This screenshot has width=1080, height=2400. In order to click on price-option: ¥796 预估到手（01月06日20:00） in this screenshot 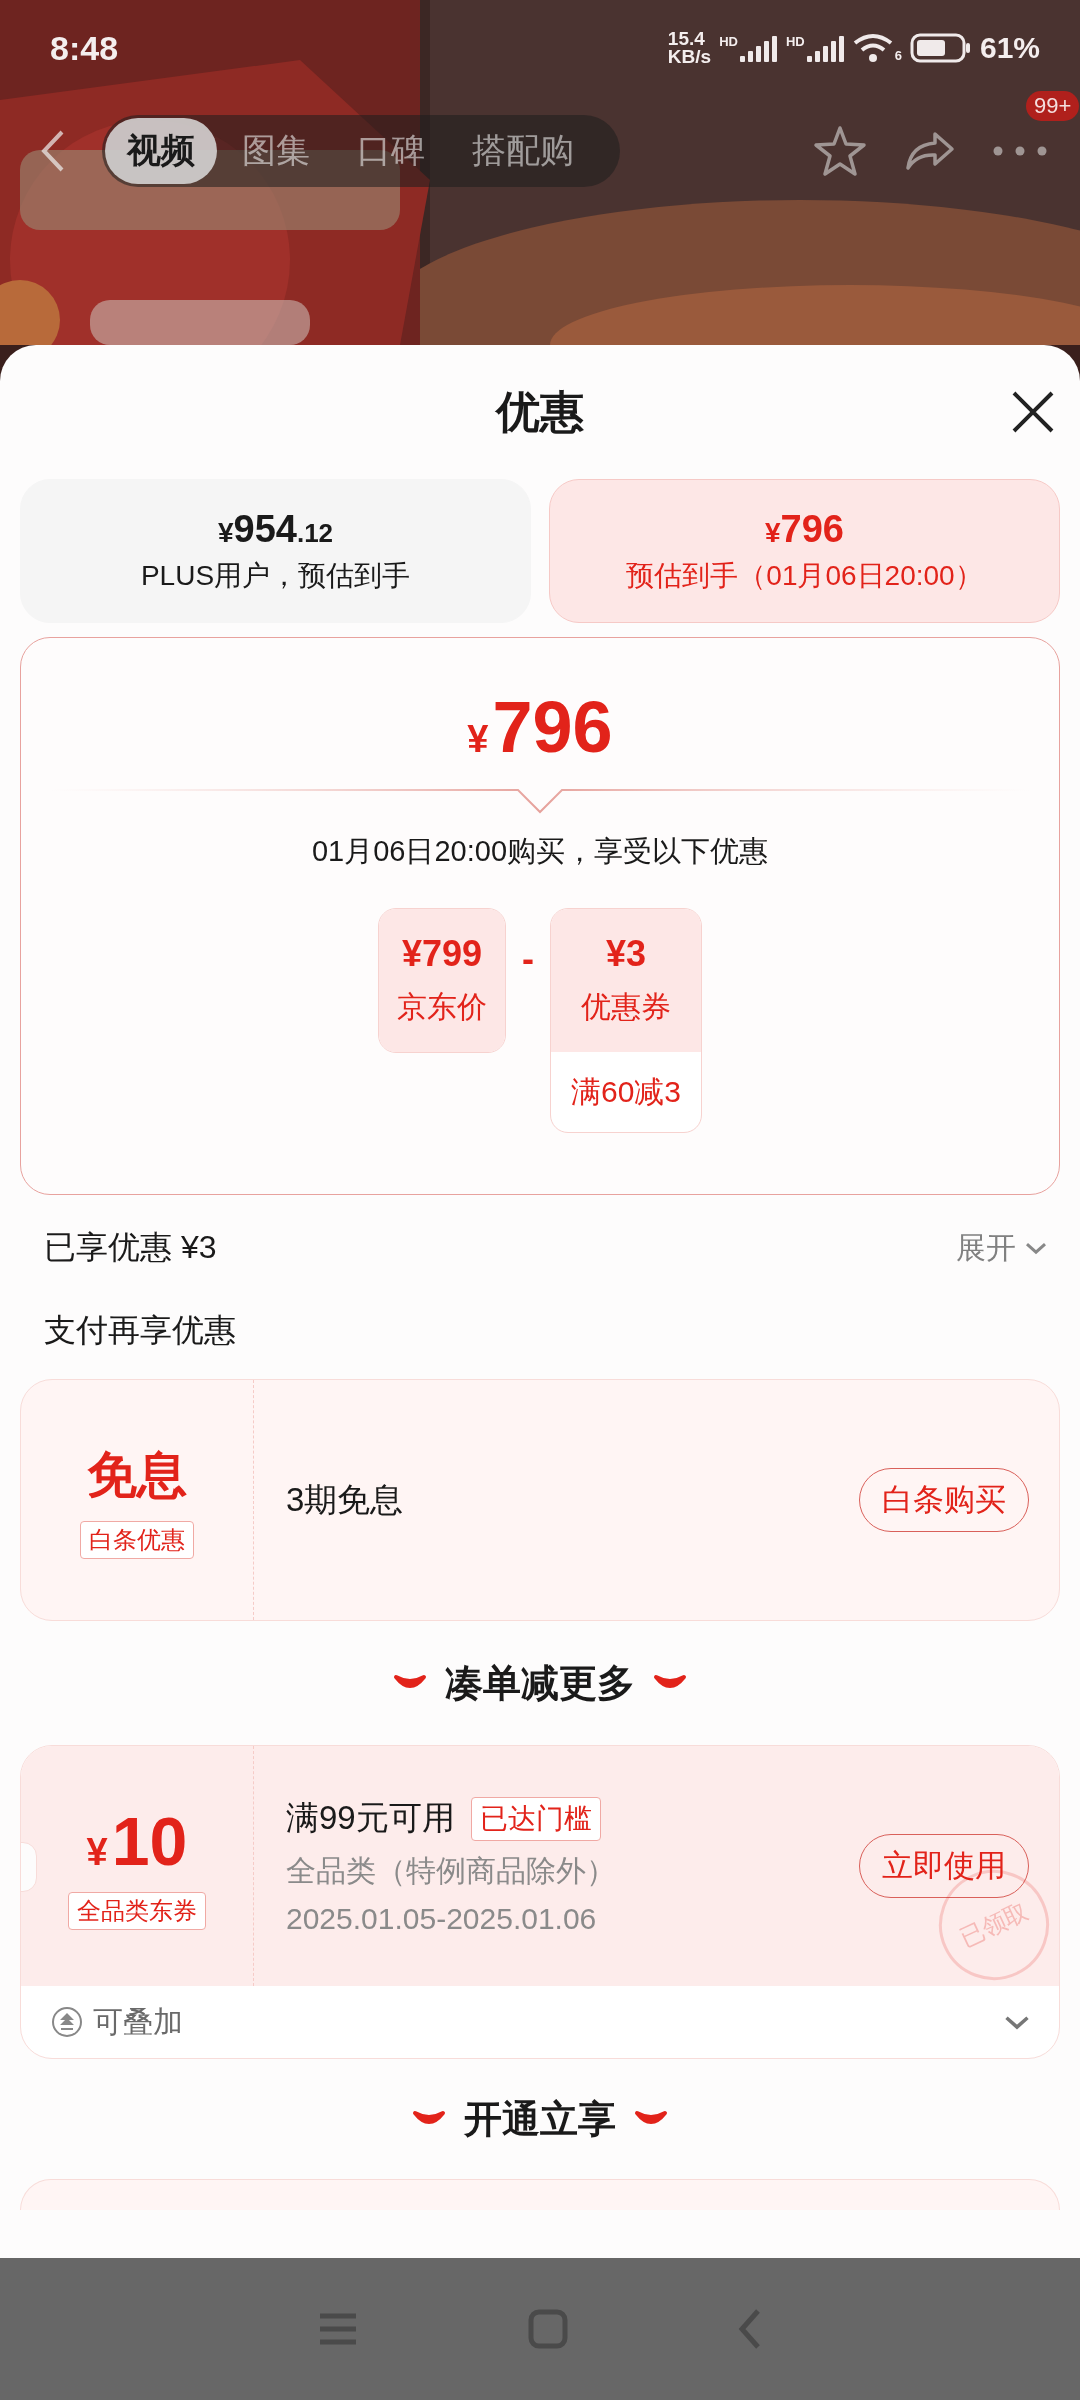, I will do `click(804, 551)`.